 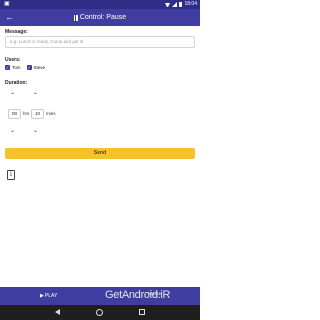 I want to click on info-icon: i, so click(x=11, y=175).